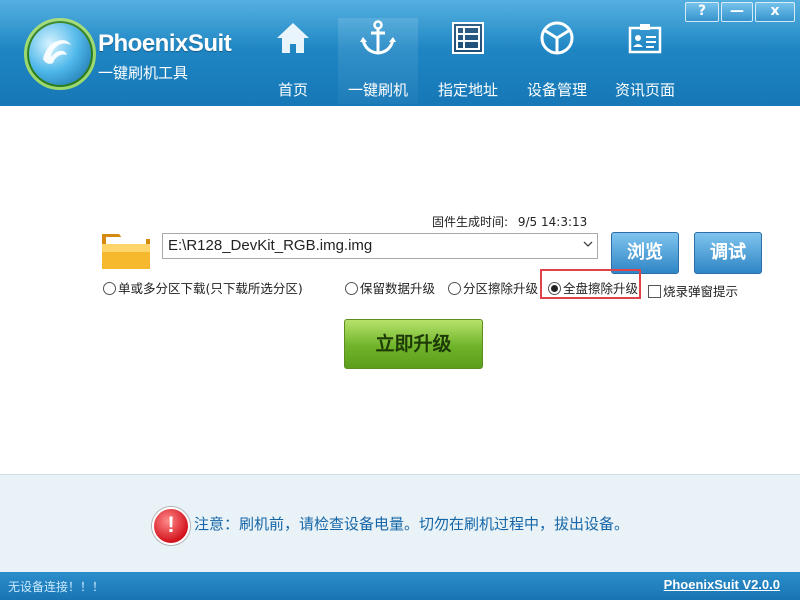  Describe the element at coordinates (645, 39) in the screenshot. I see `news-icon` at that location.